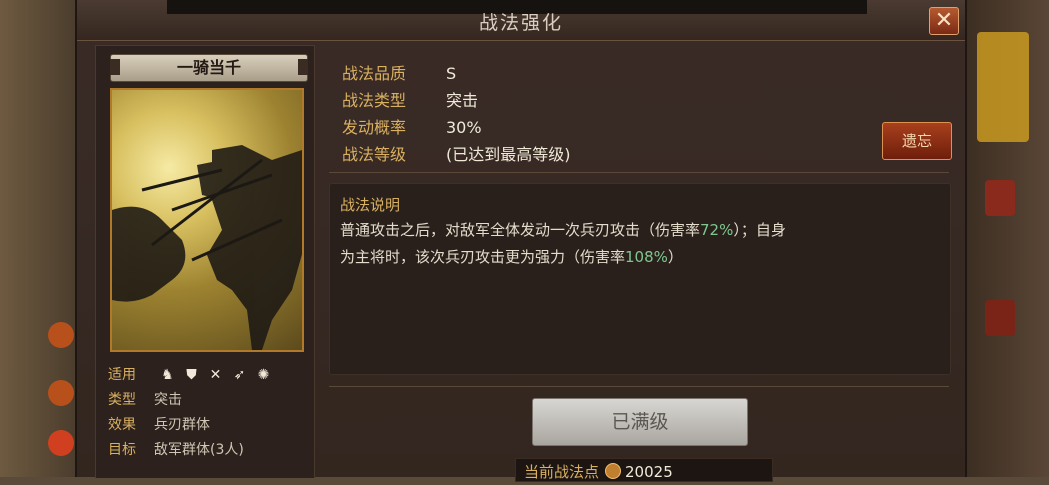  Describe the element at coordinates (917, 141) in the screenshot. I see `forget-button: 遗忘` at that location.